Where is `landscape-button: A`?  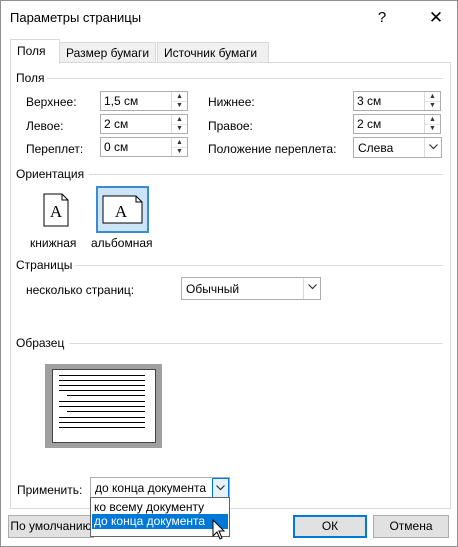 landscape-button: A is located at coordinates (122, 209).